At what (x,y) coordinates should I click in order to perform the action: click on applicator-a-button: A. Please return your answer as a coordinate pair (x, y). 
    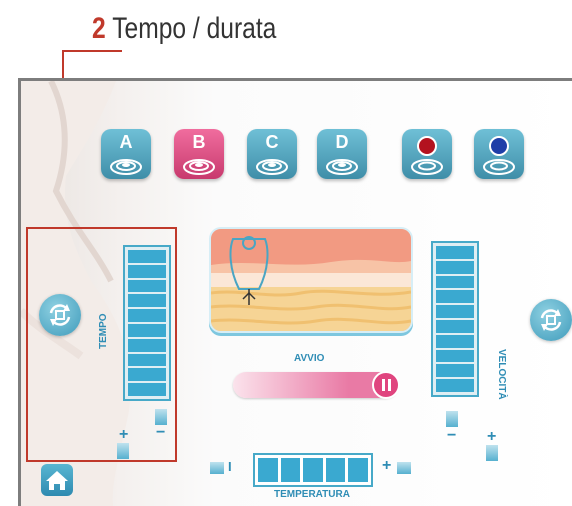
    Looking at the image, I should click on (126, 154).